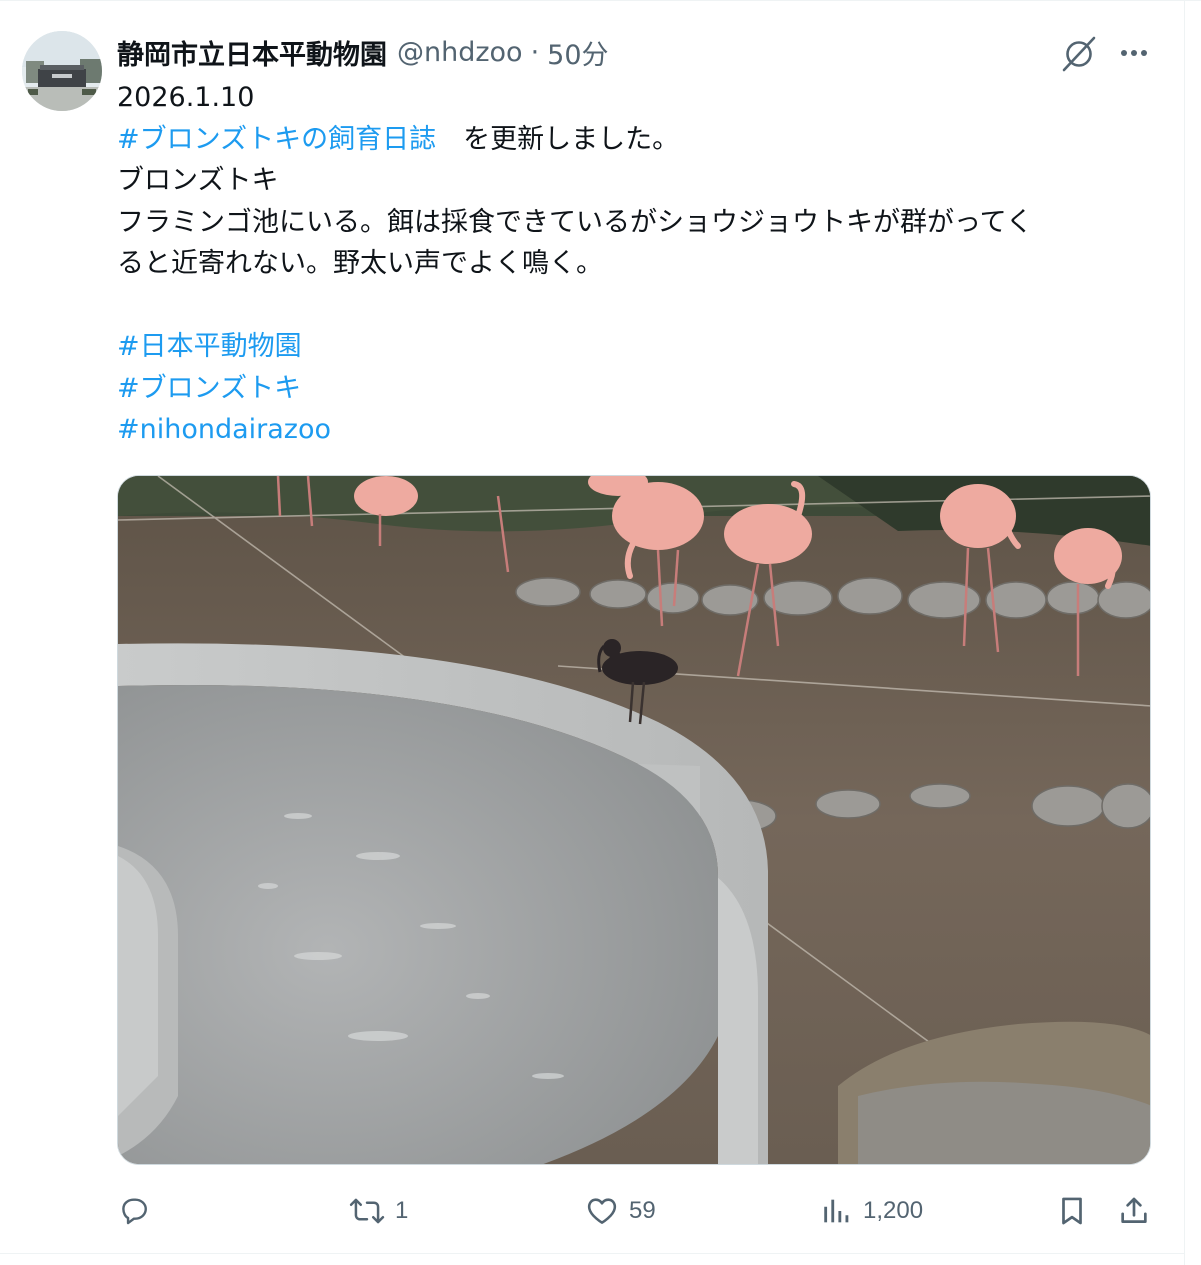  I want to click on diary-line: #ブロンズトキの飼育日誌 を更新しました。, so click(632, 140).